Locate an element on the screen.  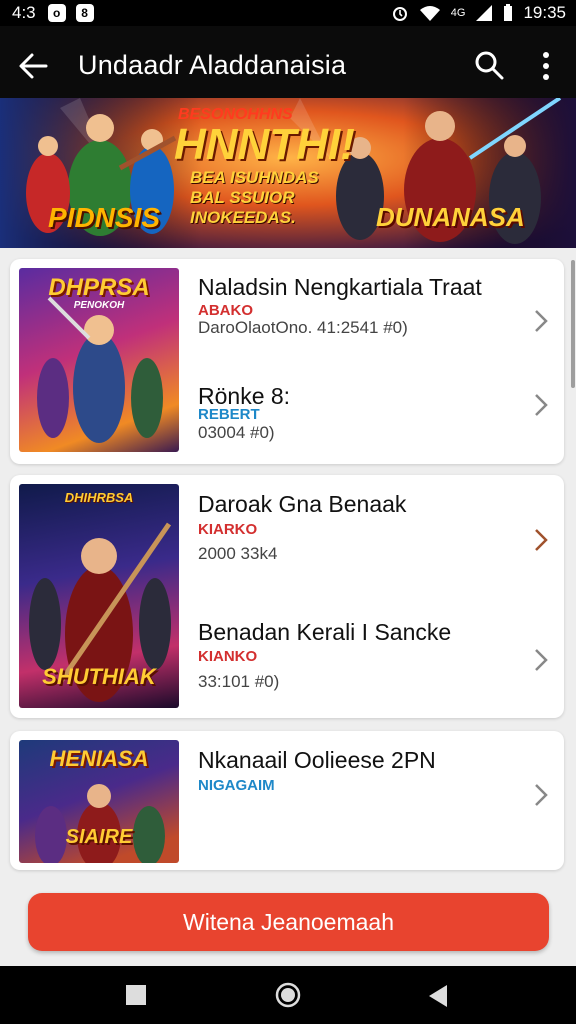
status-time-left: 4:3 is located at coordinates (24, 12).